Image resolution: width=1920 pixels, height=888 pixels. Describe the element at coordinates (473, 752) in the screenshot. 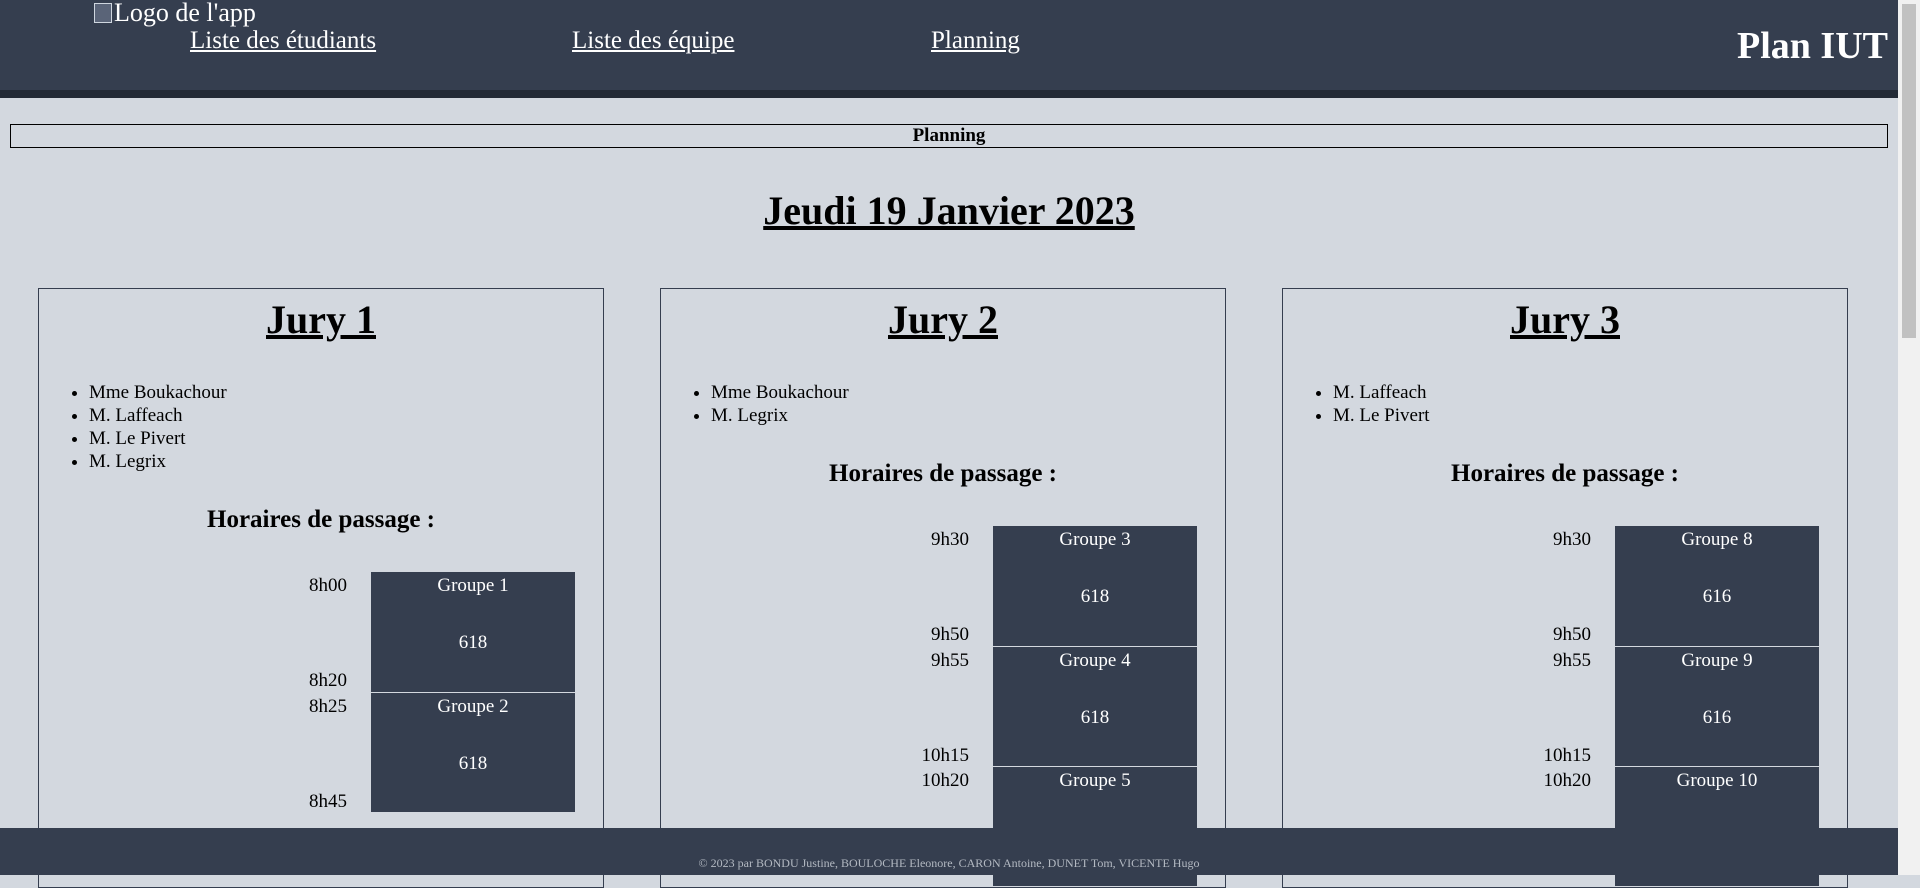

I see `slot-block-groupe-2: Groupe 2 618` at that location.